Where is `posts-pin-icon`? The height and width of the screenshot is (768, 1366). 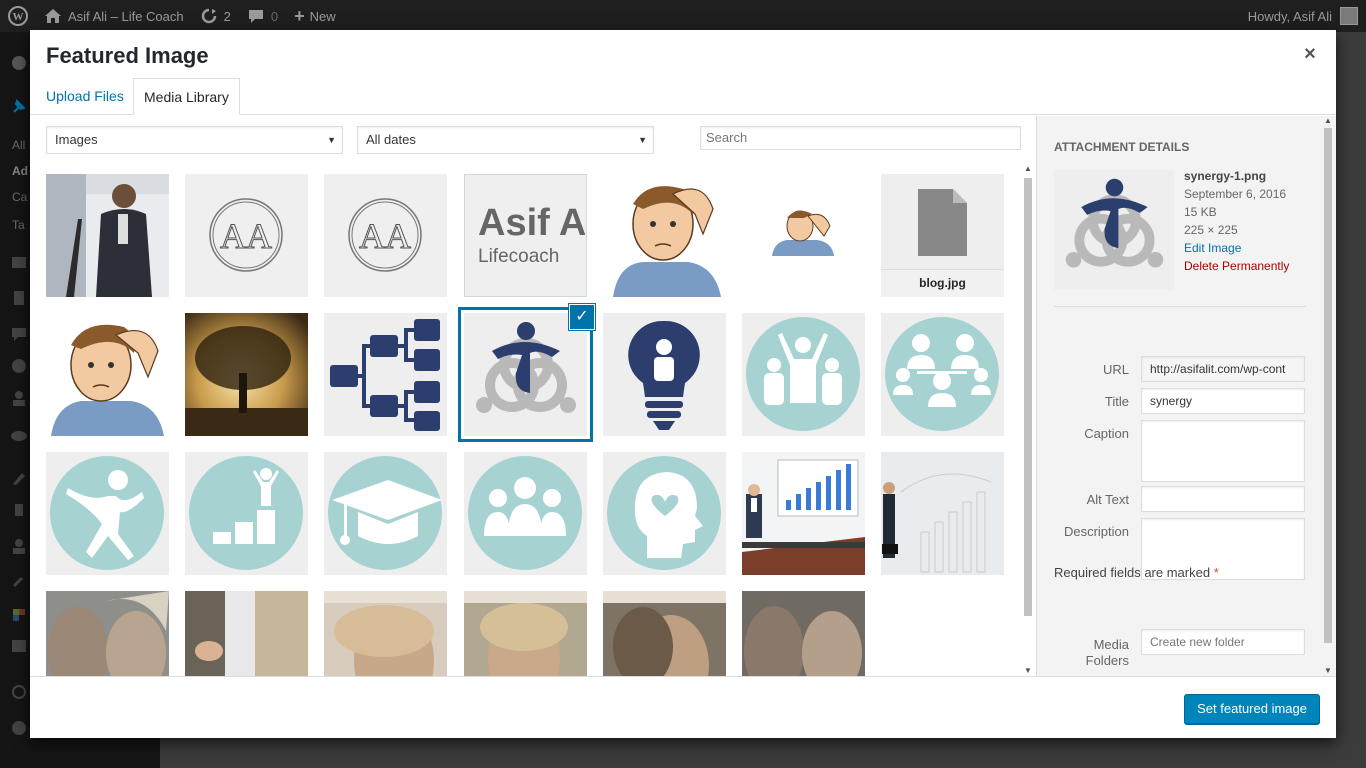 posts-pin-icon is located at coordinates (19, 106).